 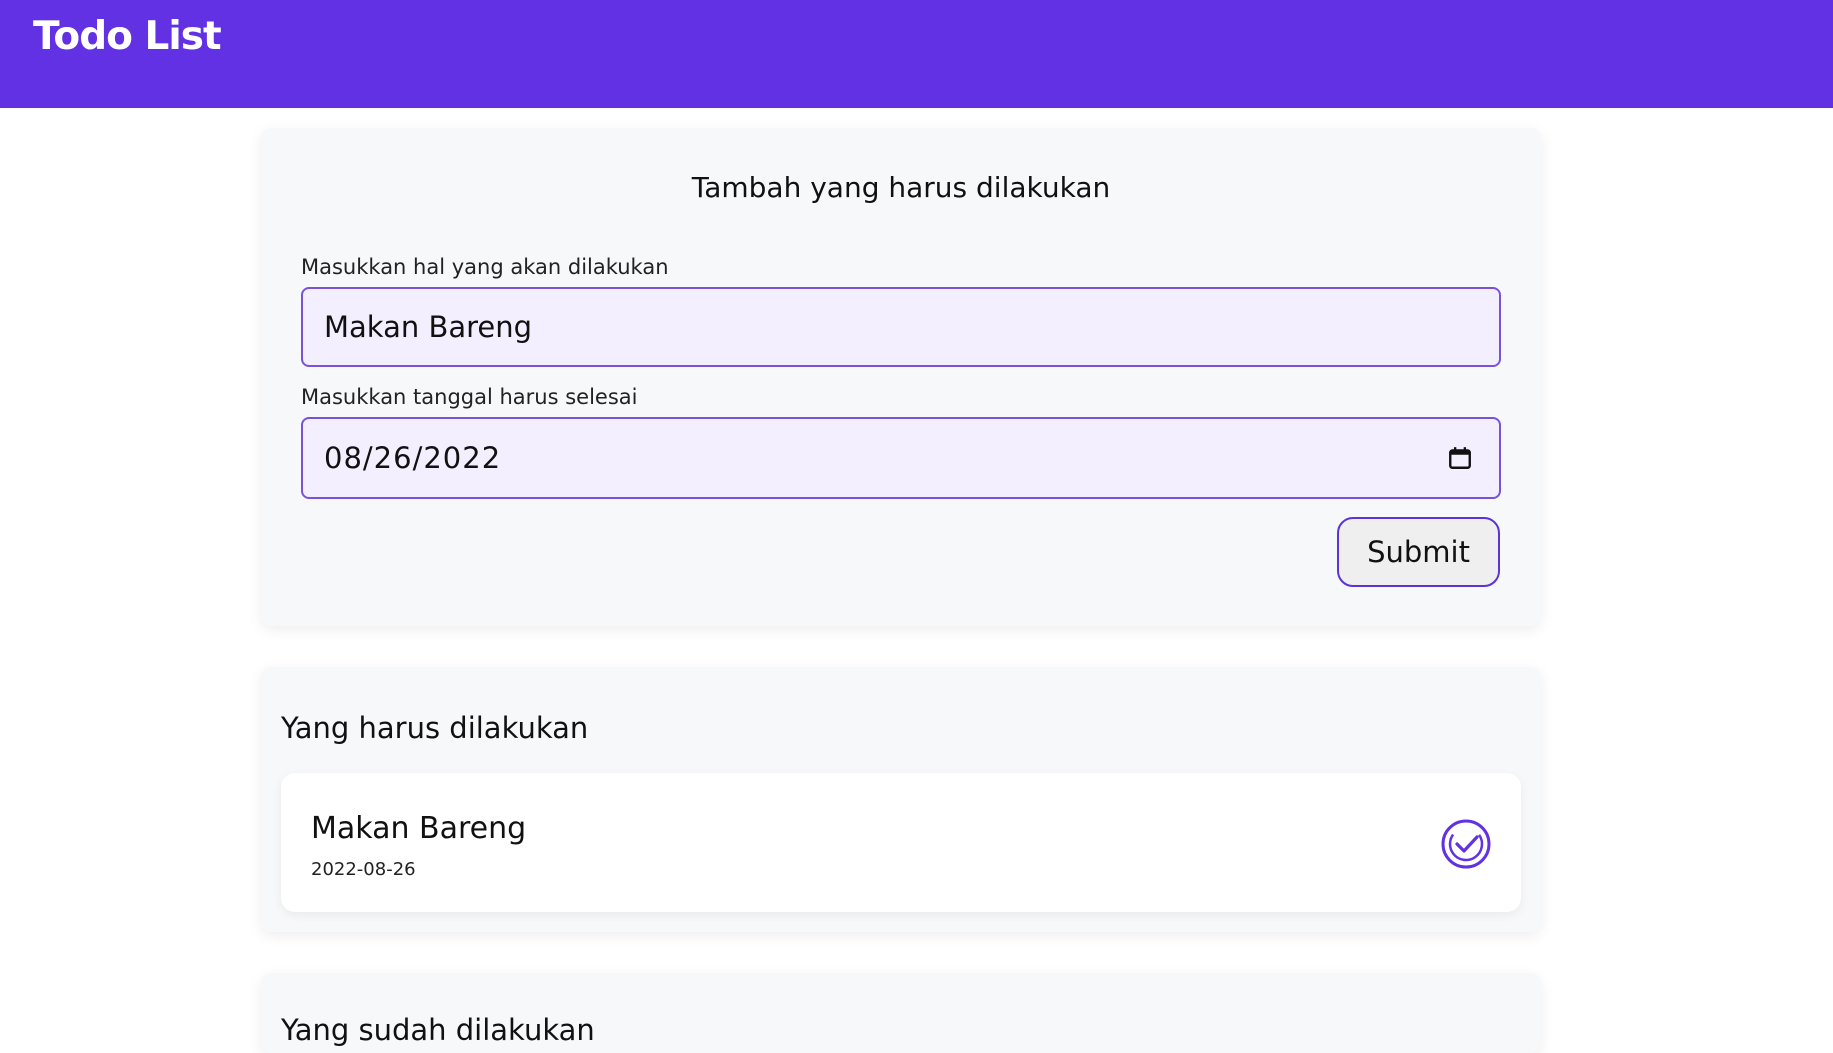 I want to click on todo-date-input: 08/26/2022, so click(x=901, y=458).